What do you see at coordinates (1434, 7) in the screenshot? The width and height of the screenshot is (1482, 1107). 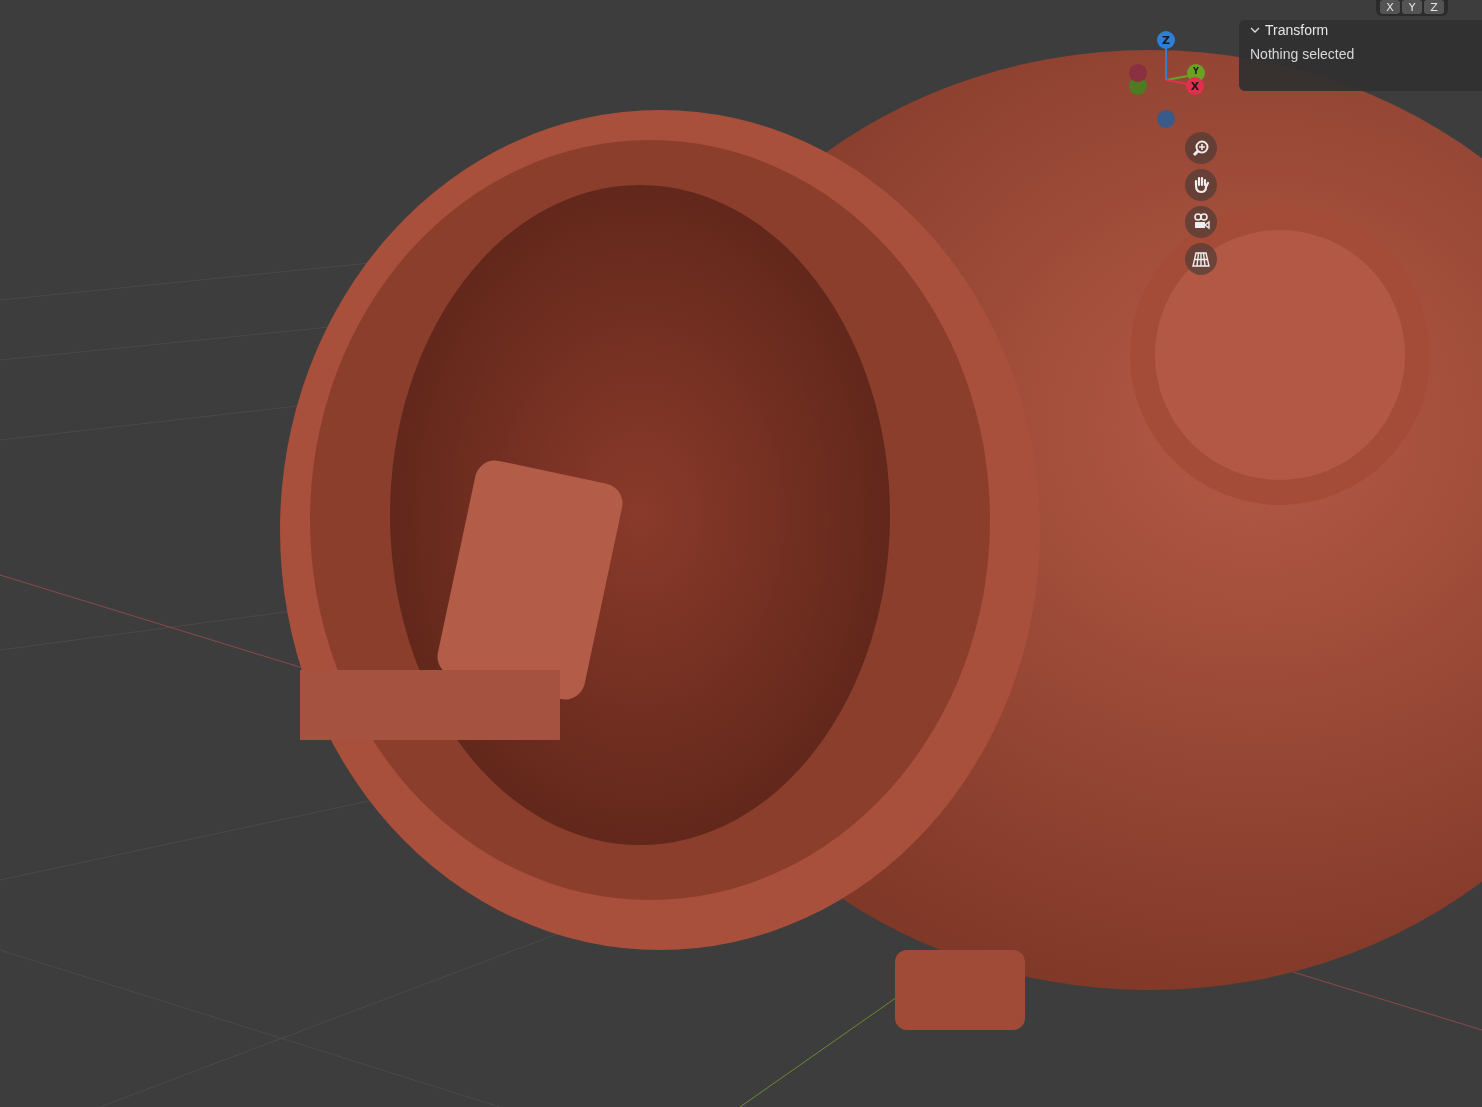 I see `axis-toggle-button: Z` at bounding box center [1434, 7].